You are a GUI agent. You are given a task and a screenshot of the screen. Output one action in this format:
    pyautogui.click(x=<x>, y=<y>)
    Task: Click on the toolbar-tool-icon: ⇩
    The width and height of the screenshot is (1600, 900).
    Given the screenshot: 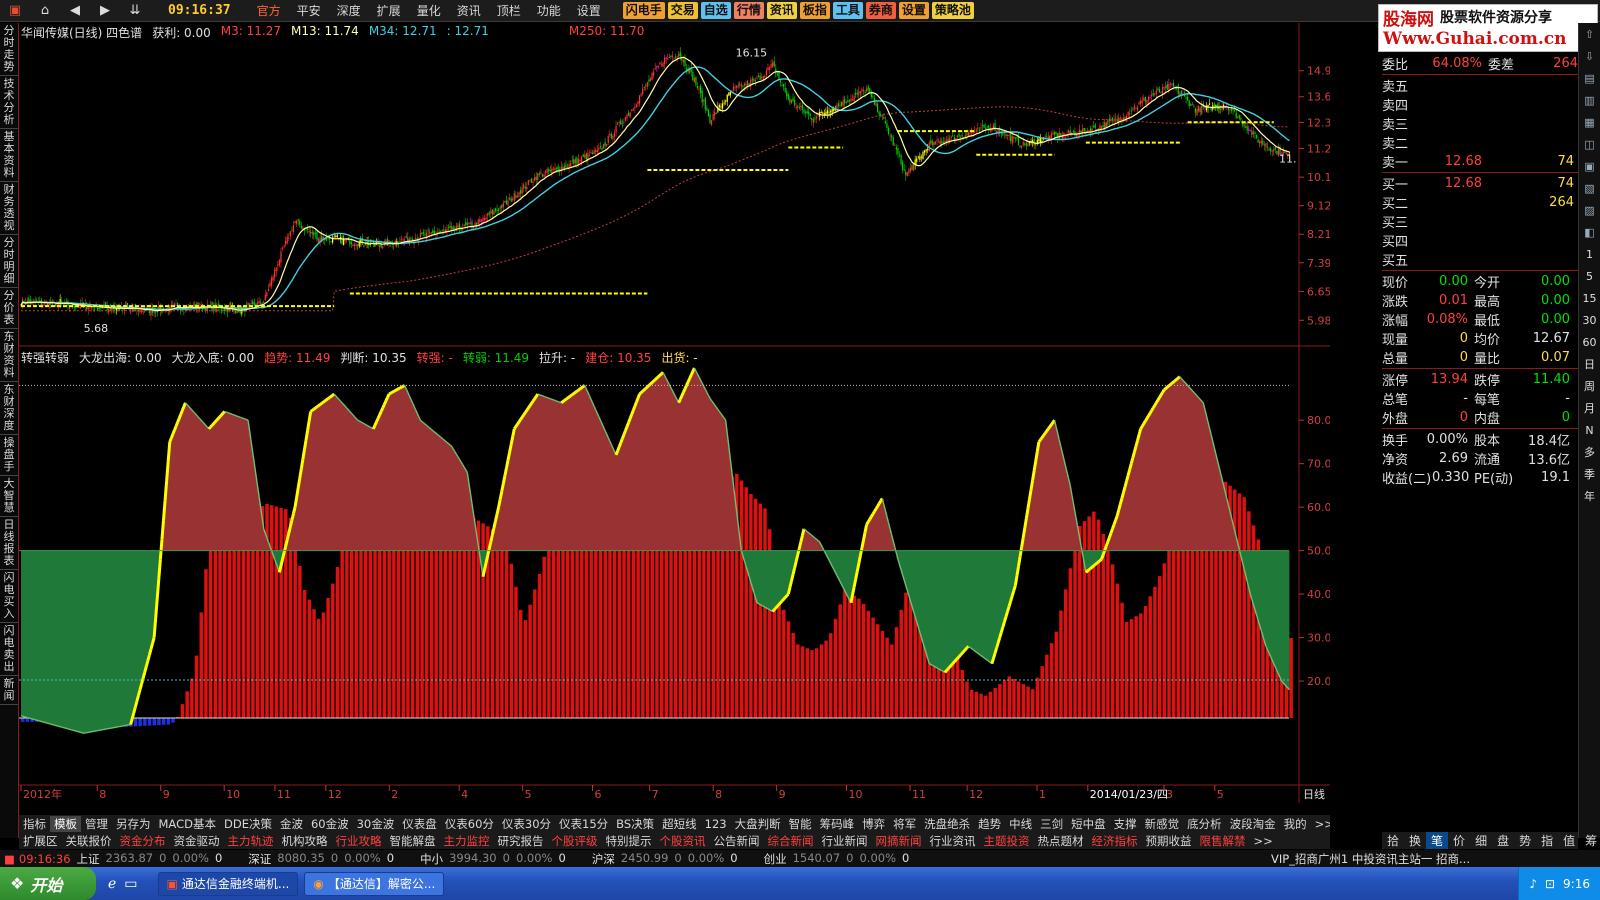 What is the action you would take?
    pyautogui.click(x=1589, y=56)
    